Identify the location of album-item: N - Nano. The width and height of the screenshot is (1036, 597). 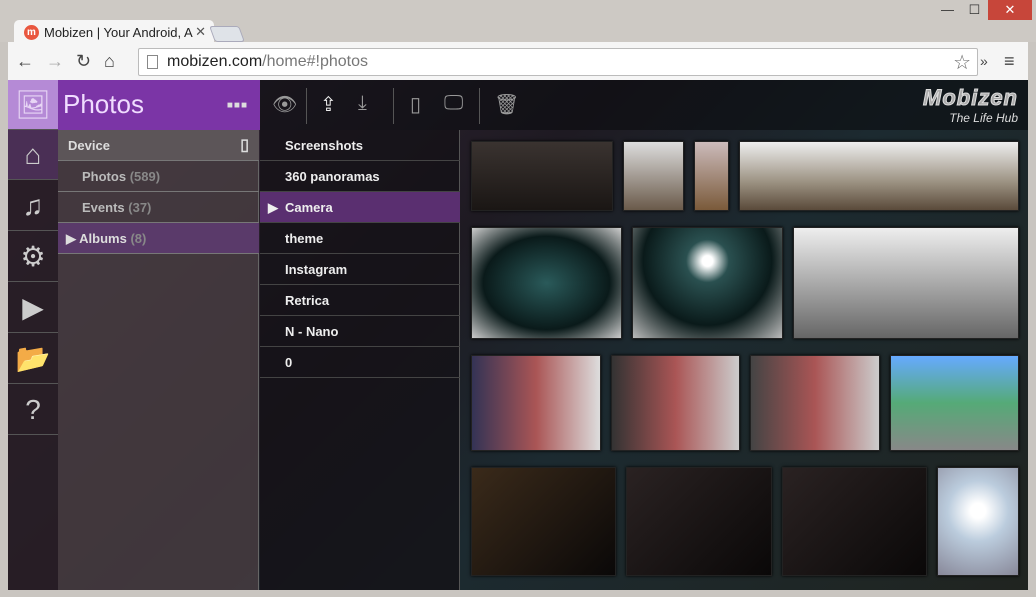
(360, 331).